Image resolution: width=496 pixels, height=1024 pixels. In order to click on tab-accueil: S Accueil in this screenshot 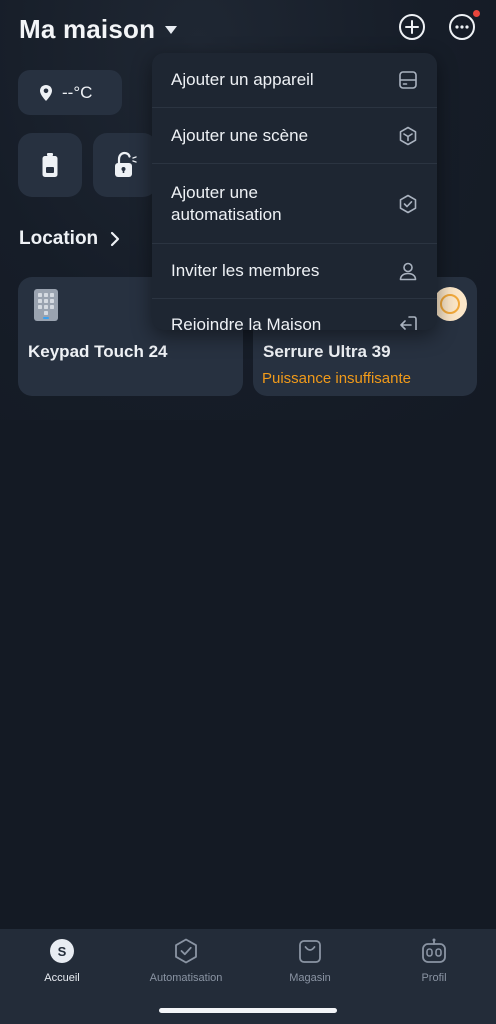, I will do `click(62, 960)`.